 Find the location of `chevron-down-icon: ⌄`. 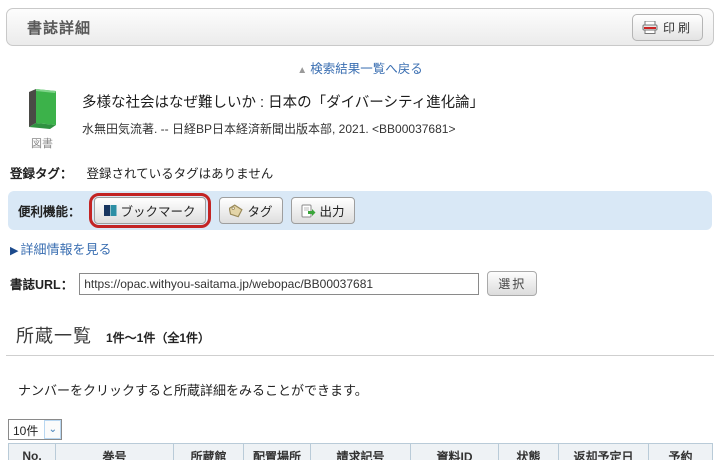

chevron-down-icon: ⌄ is located at coordinates (53, 429).